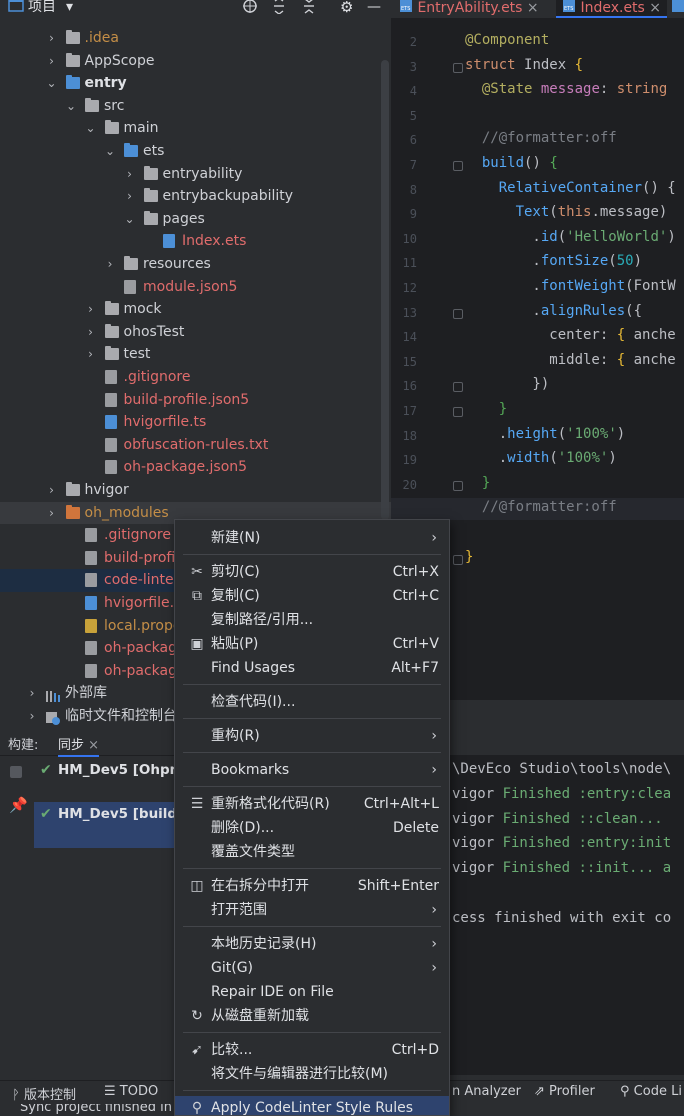 The height and width of the screenshot is (1116, 684). What do you see at coordinates (195, 264) in the screenshot?
I see `tree-item: › resources` at bounding box center [195, 264].